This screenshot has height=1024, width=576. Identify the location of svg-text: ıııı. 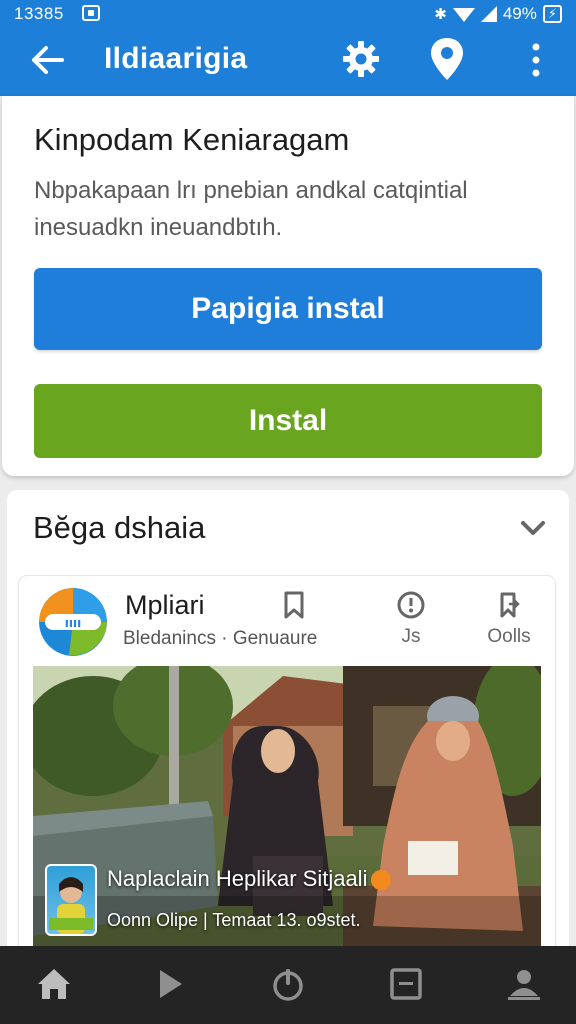
(73, 623).